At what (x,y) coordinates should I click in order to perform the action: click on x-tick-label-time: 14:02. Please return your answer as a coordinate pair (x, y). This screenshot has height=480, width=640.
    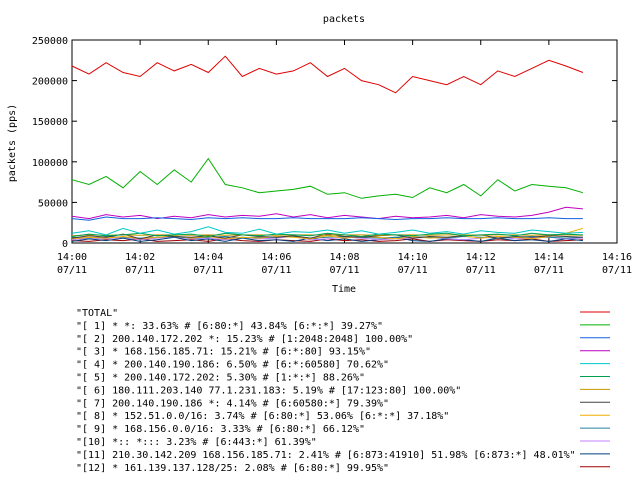
    Looking at the image, I should click on (140, 257).